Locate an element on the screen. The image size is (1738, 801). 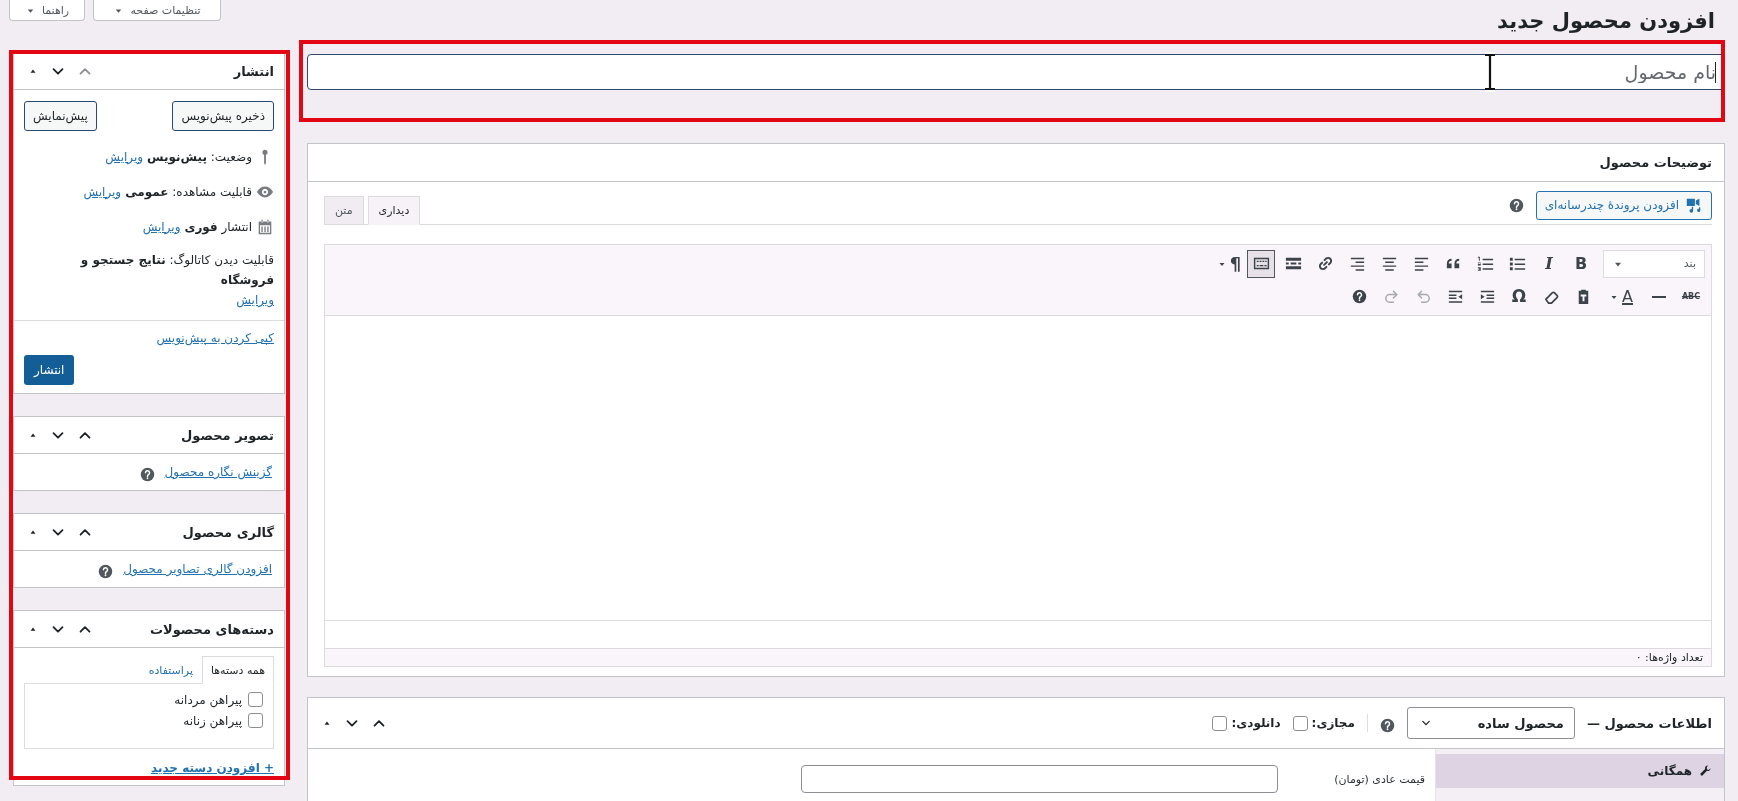
horizontal-line-icon is located at coordinates (1659, 296).